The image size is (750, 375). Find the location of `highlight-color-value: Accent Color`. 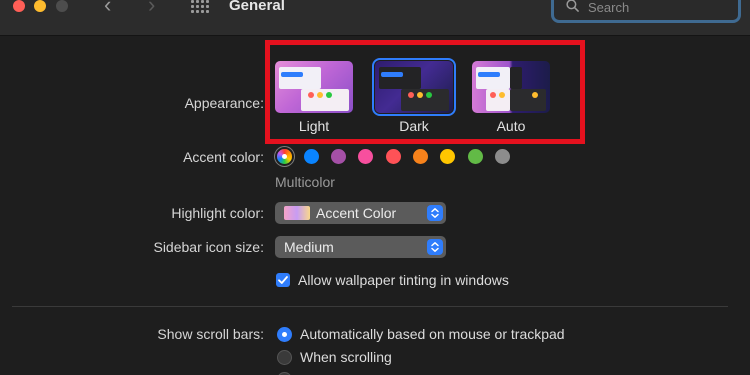

highlight-color-value: Accent Color is located at coordinates (356, 213).